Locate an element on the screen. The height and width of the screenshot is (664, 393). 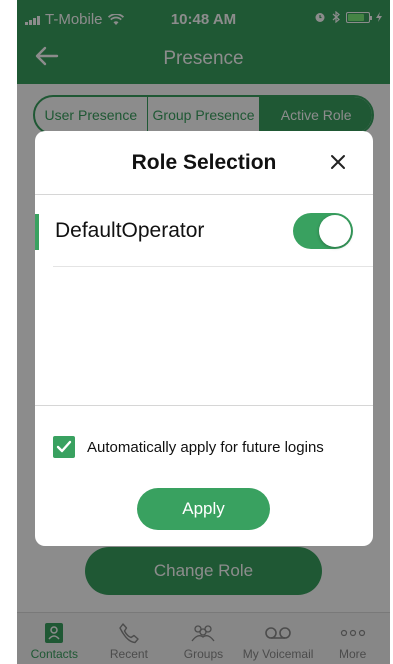
toggle-knob is located at coordinates (335, 231).